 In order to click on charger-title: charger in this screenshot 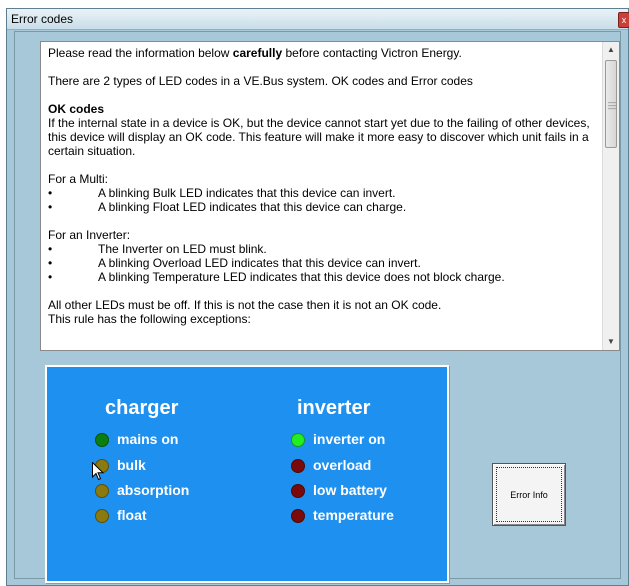, I will do `click(142, 408)`.